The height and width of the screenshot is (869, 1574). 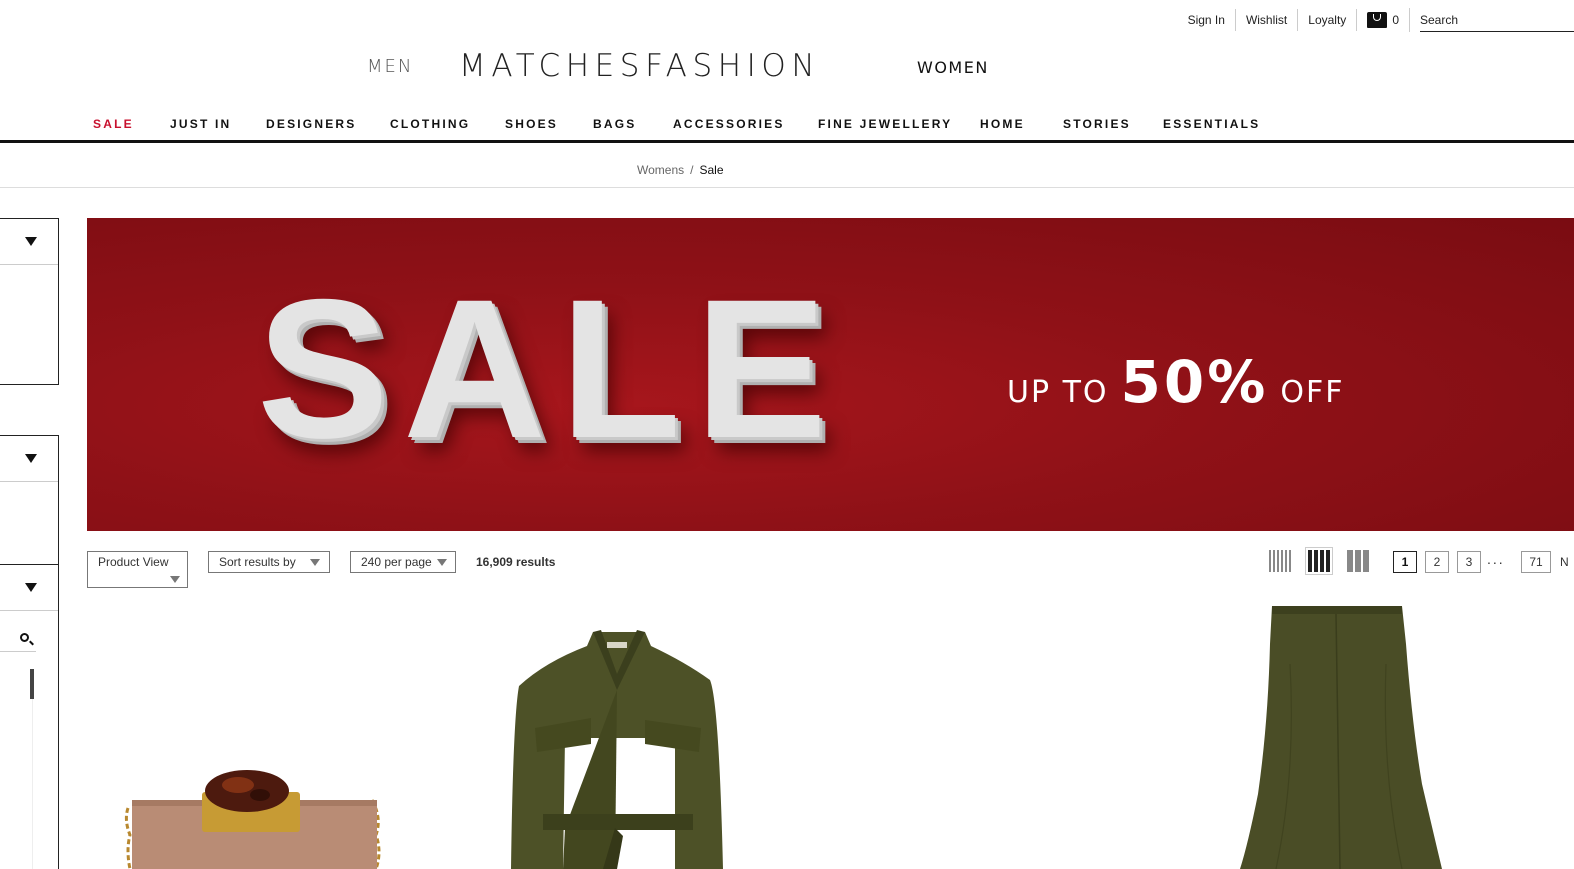 What do you see at coordinates (1312, 392) in the screenshot?
I see `banner-suffix: OFF` at bounding box center [1312, 392].